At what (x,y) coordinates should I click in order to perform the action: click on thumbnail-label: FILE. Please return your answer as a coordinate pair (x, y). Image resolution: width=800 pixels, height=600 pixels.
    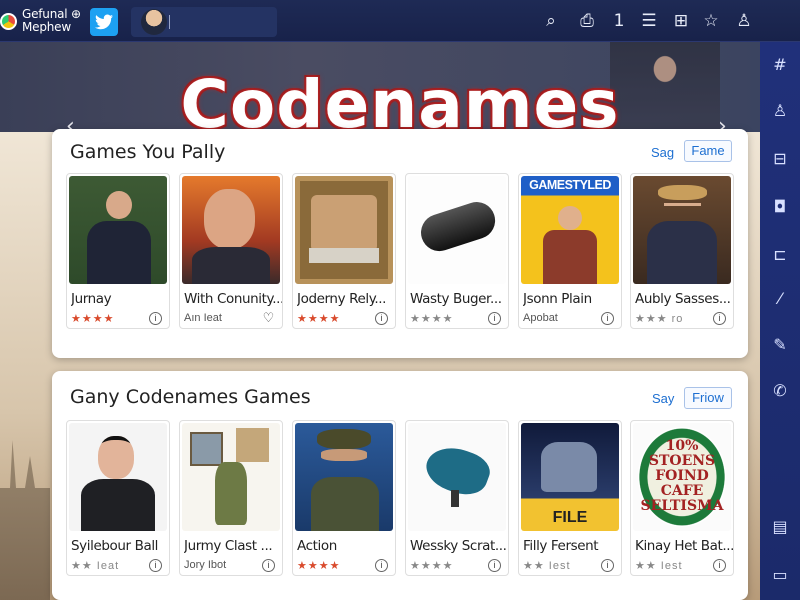
    Looking at the image, I should click on (570, 517).